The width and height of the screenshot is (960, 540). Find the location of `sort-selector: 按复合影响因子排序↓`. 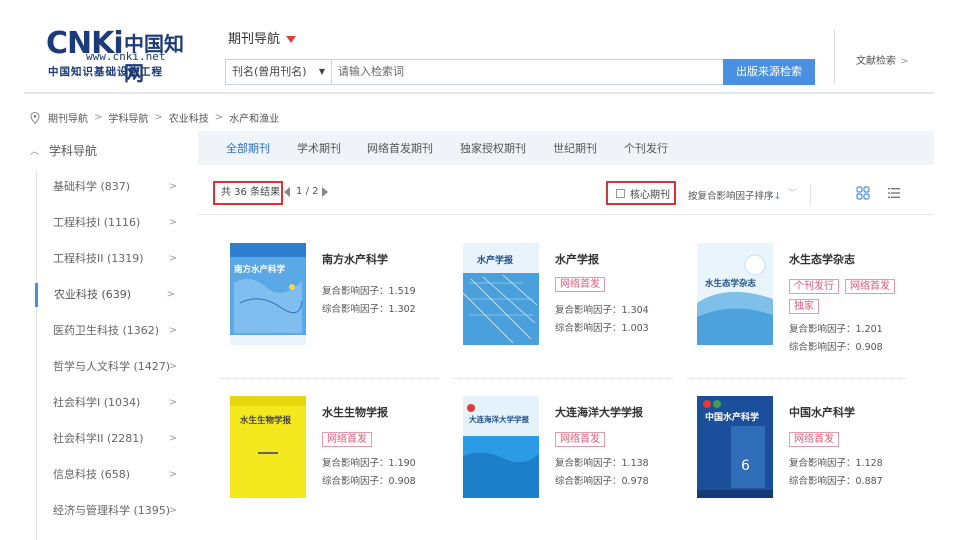

sort-selector: 按复合影响因子排序↓ is located at coordinates (734, 195).